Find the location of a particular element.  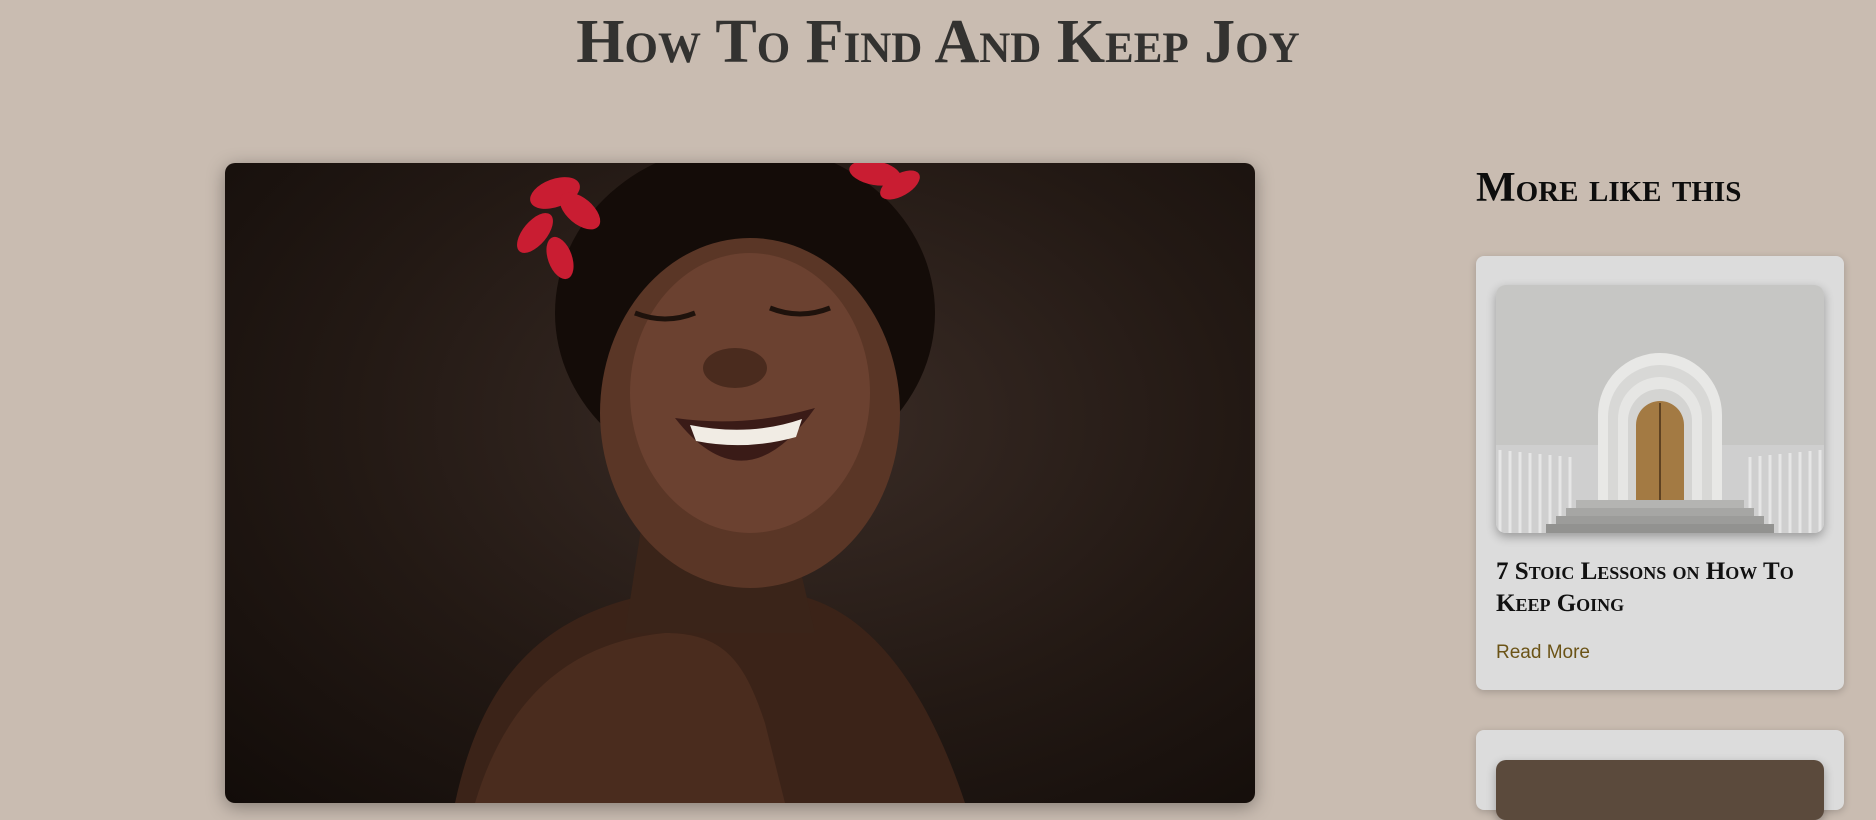

read-more-link: Read More is located at coordinates (1543, 653).